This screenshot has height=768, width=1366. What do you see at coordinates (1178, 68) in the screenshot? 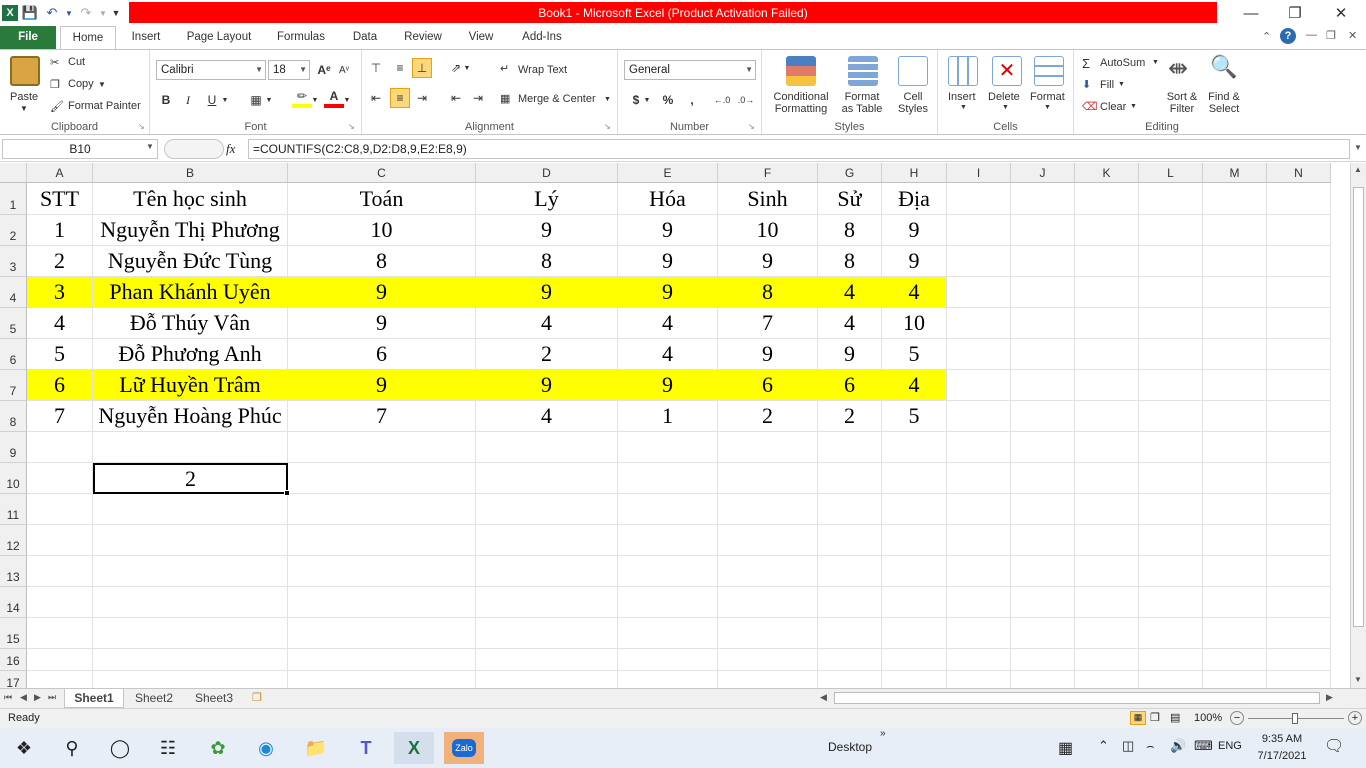
I see `sort-filter-icon: ⇼` at bounding box center [1178, 68].